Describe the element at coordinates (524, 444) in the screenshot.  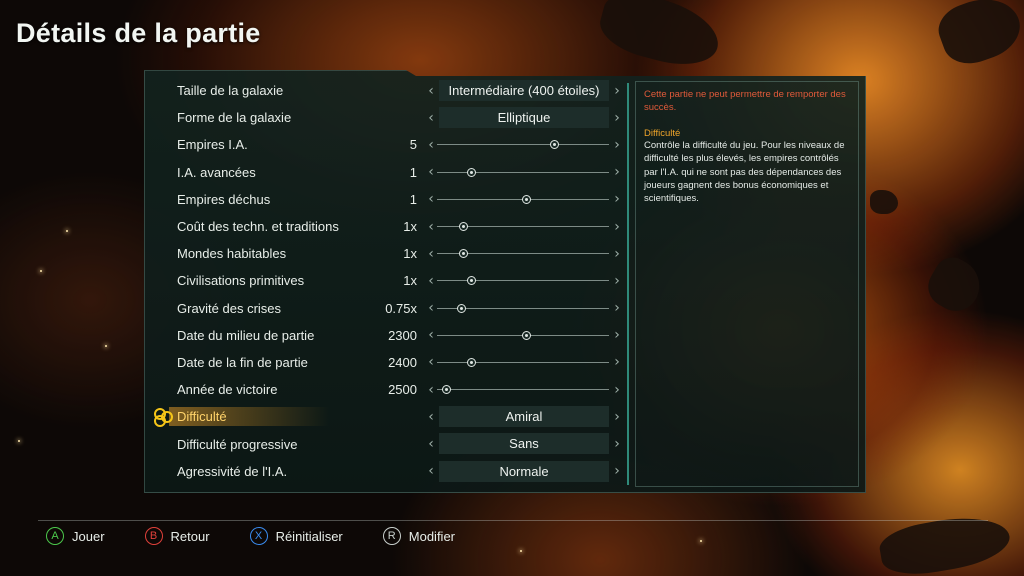
I see `setting-select: Sans` at that location.